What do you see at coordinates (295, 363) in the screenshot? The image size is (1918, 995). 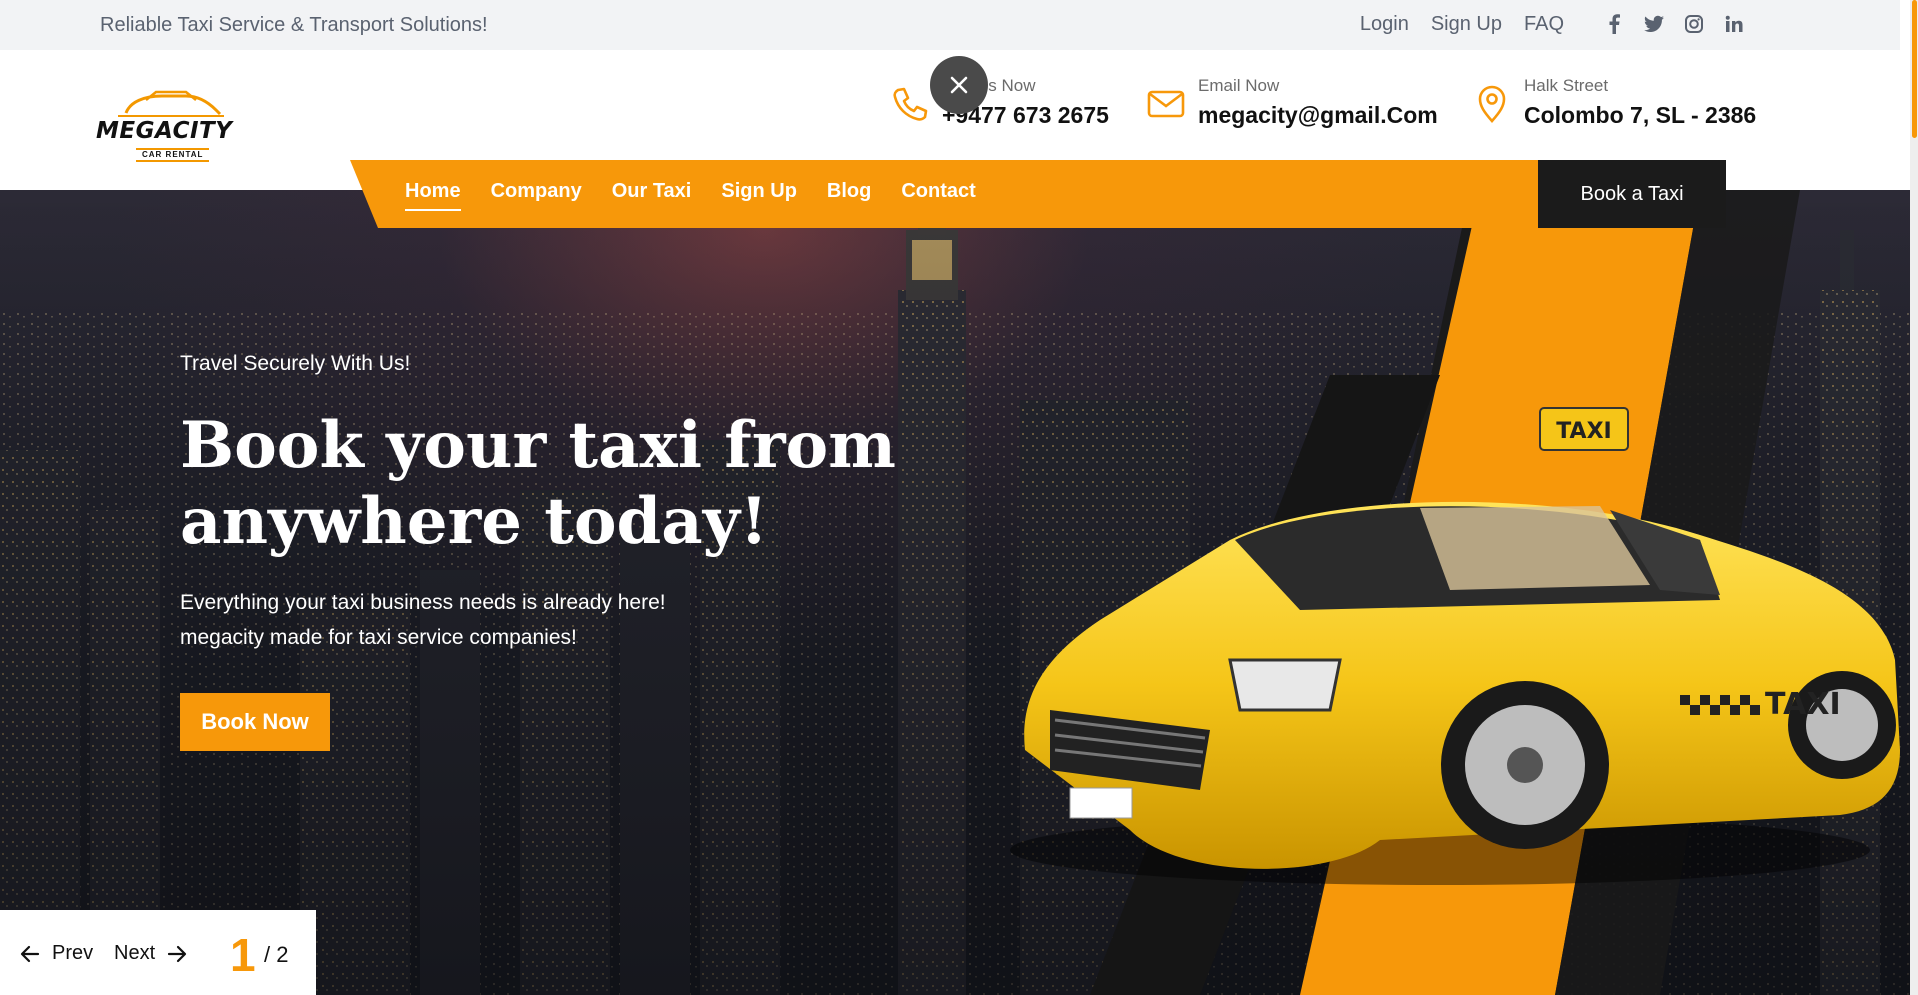 I see `hero-subtitle: Travel Securely With Us!` at bounding box center [295, 363].